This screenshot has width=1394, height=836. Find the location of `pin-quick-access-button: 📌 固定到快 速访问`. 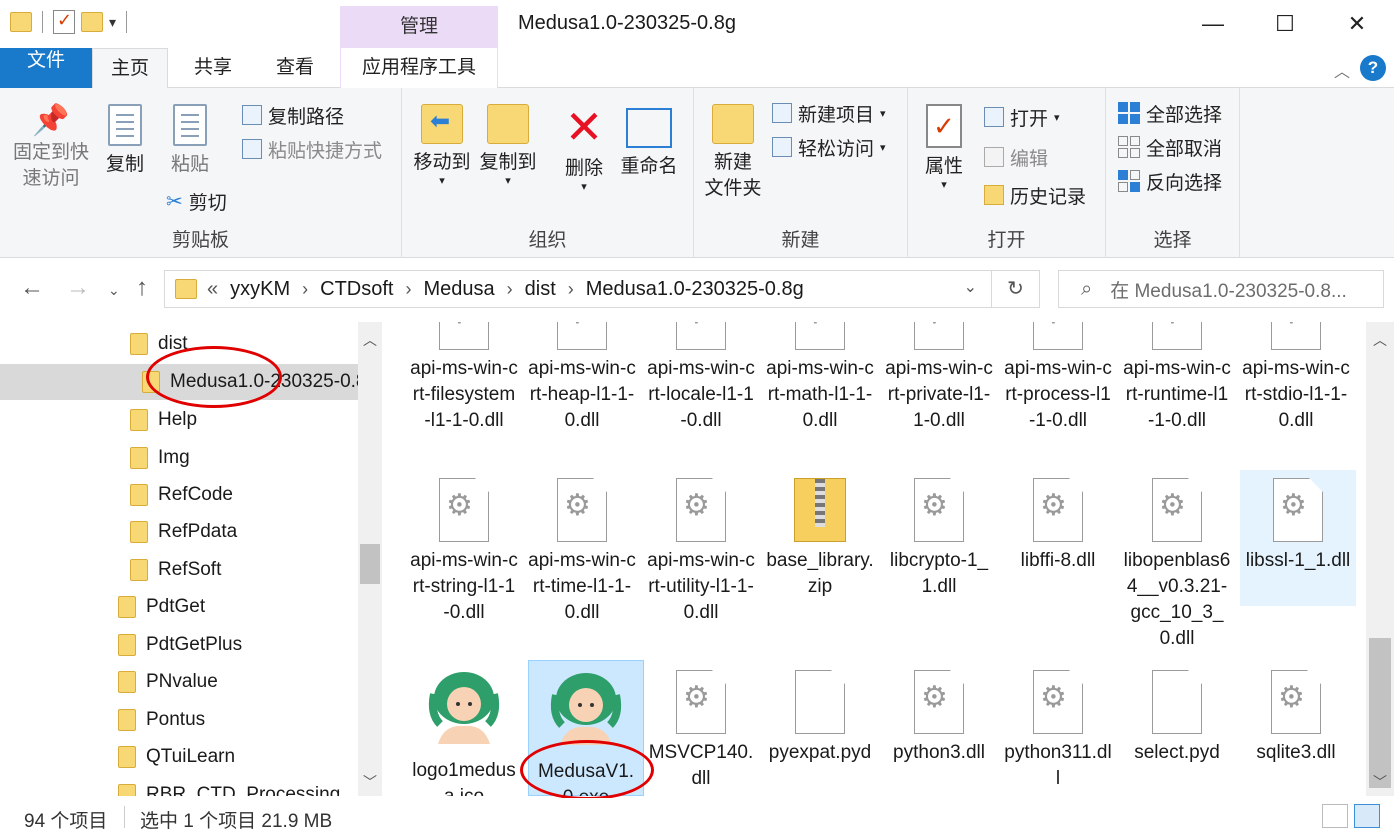

pin-quick-access-button: 📌 固定到快 速访问 is located at coordinates (51, 149).